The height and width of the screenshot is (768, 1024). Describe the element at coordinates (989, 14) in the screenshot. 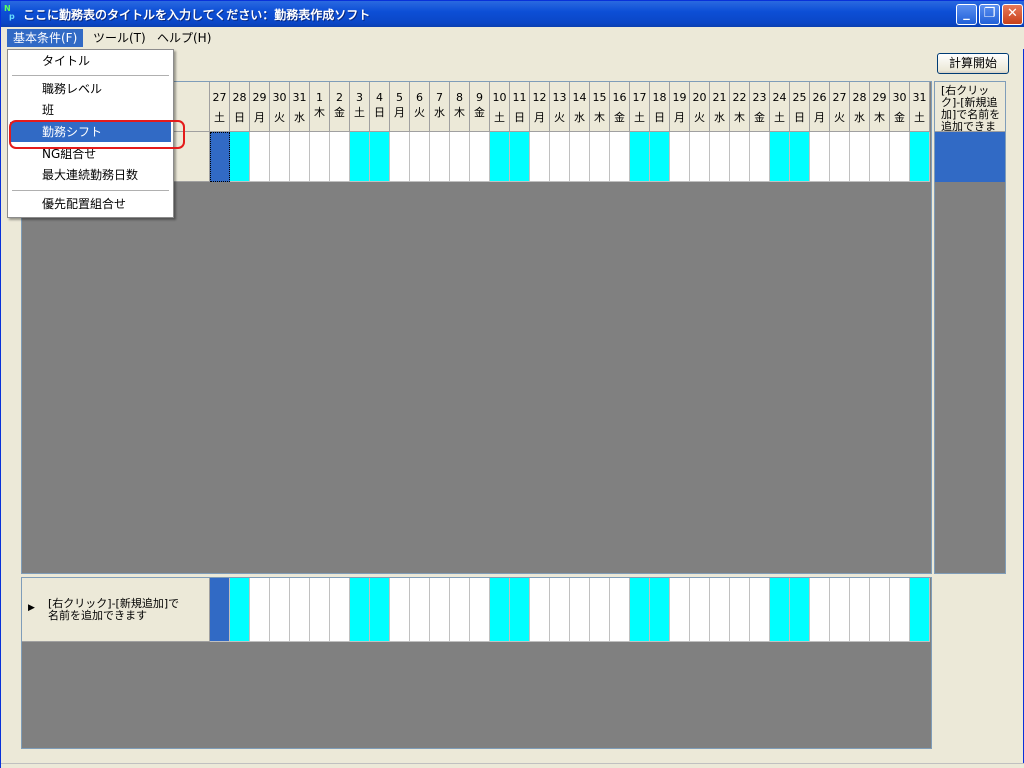

I see `restore-button: ❐` at that location.